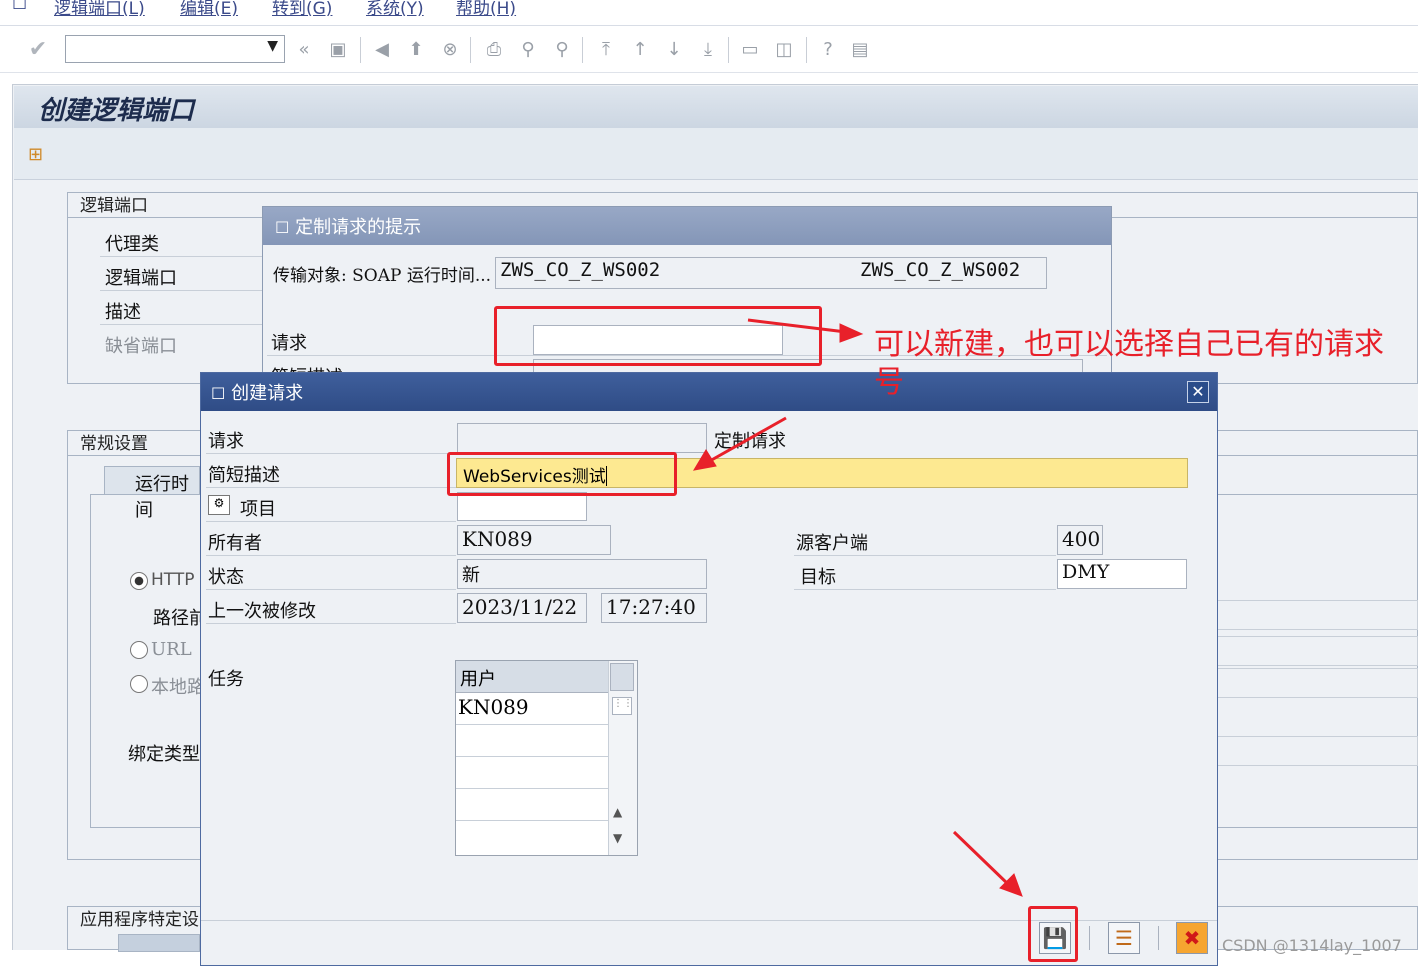 This screenshot has height=966, width=1418. I want to click on arrow-to-save, so click(982, 859).